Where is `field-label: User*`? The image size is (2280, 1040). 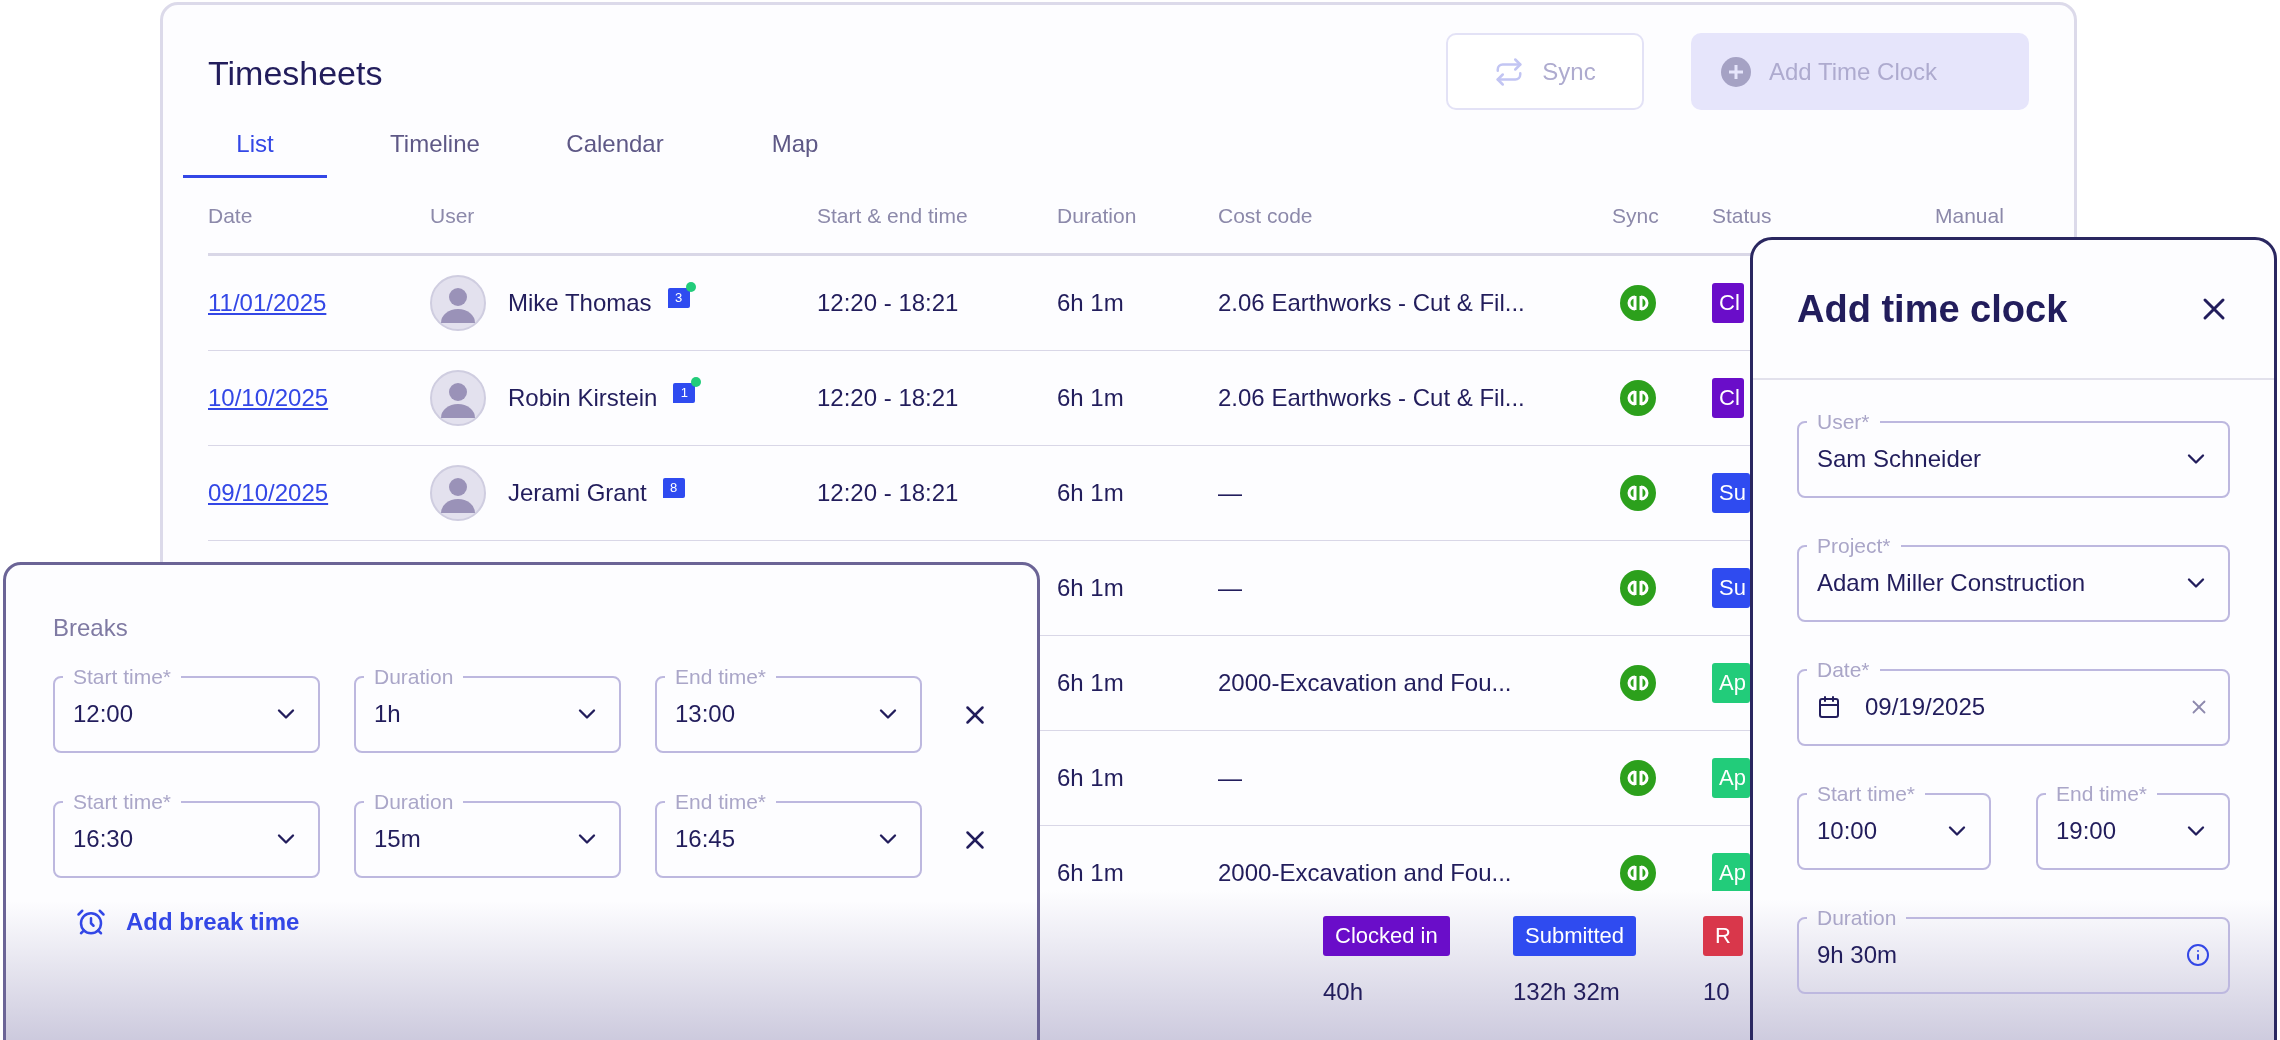
field-label: User* is located at coordinates (1843, 422).